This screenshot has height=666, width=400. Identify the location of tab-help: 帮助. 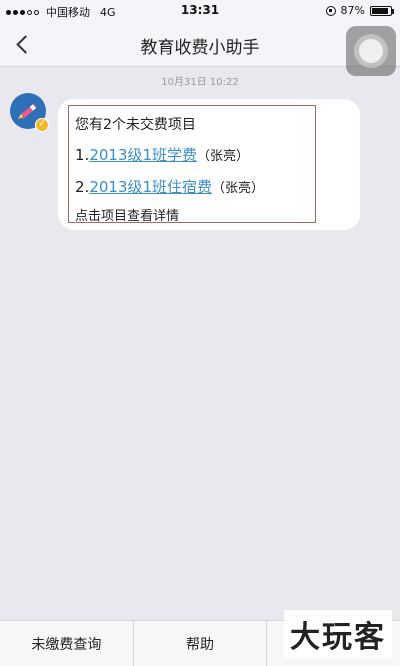
(201, 643).